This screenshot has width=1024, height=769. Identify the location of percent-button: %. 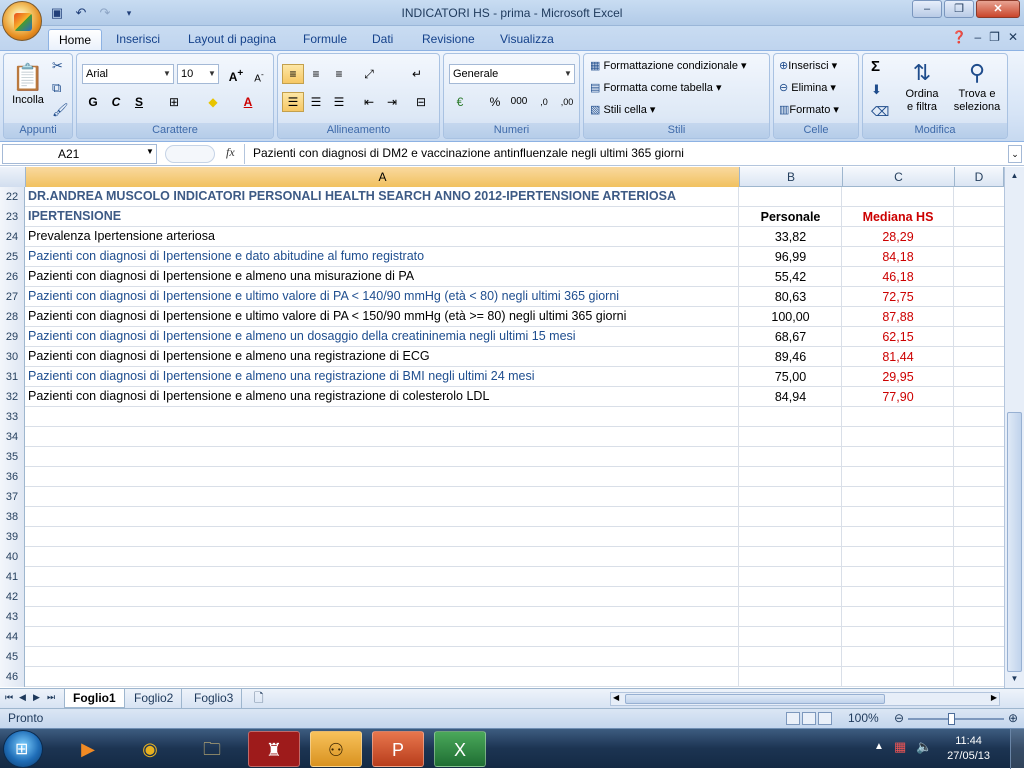
(495, 102).